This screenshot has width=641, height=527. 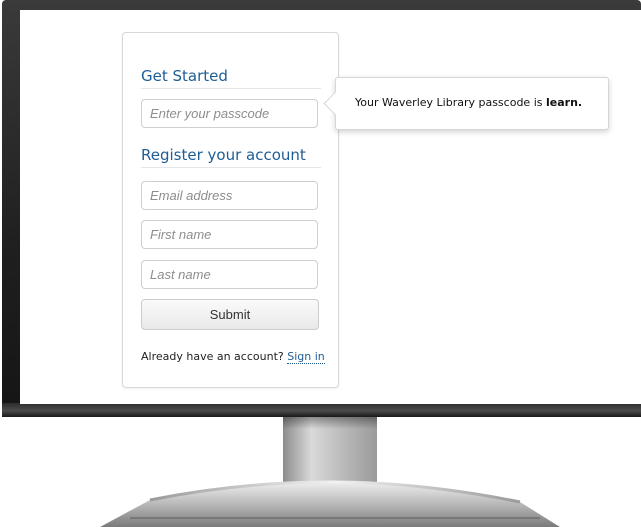 I want to click on submit-button: Submit, so click(x=230, y=314).